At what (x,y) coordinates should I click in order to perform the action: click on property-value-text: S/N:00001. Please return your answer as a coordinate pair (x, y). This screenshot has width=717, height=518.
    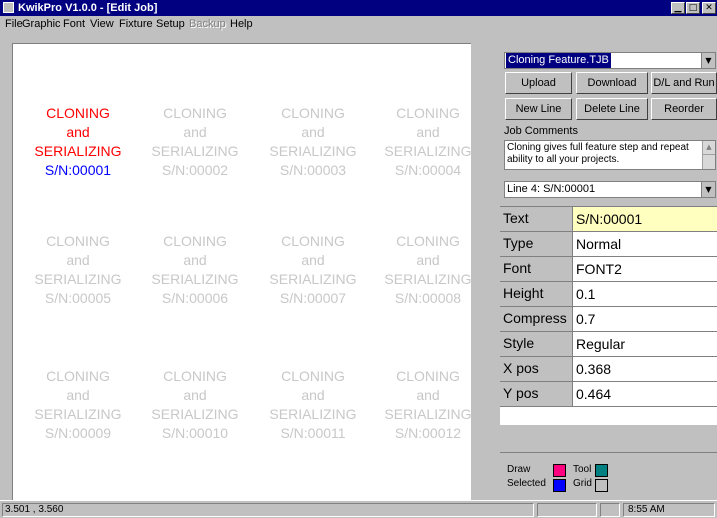
    Looking at the image, I should click on (645, 219).